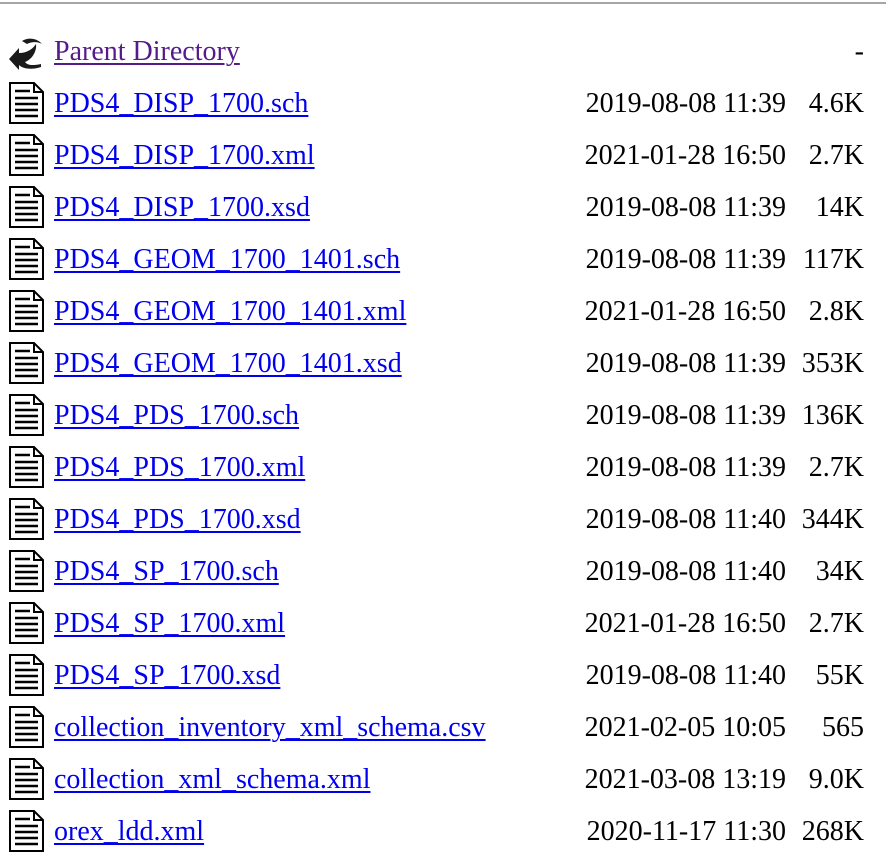 The height and width of the screenshot is (858, 886). What do you see at coordinates (169, 624) in the screenshot?
I see `file-link: PDS4_SP_1700.xml` at bounding box center [169, 624].